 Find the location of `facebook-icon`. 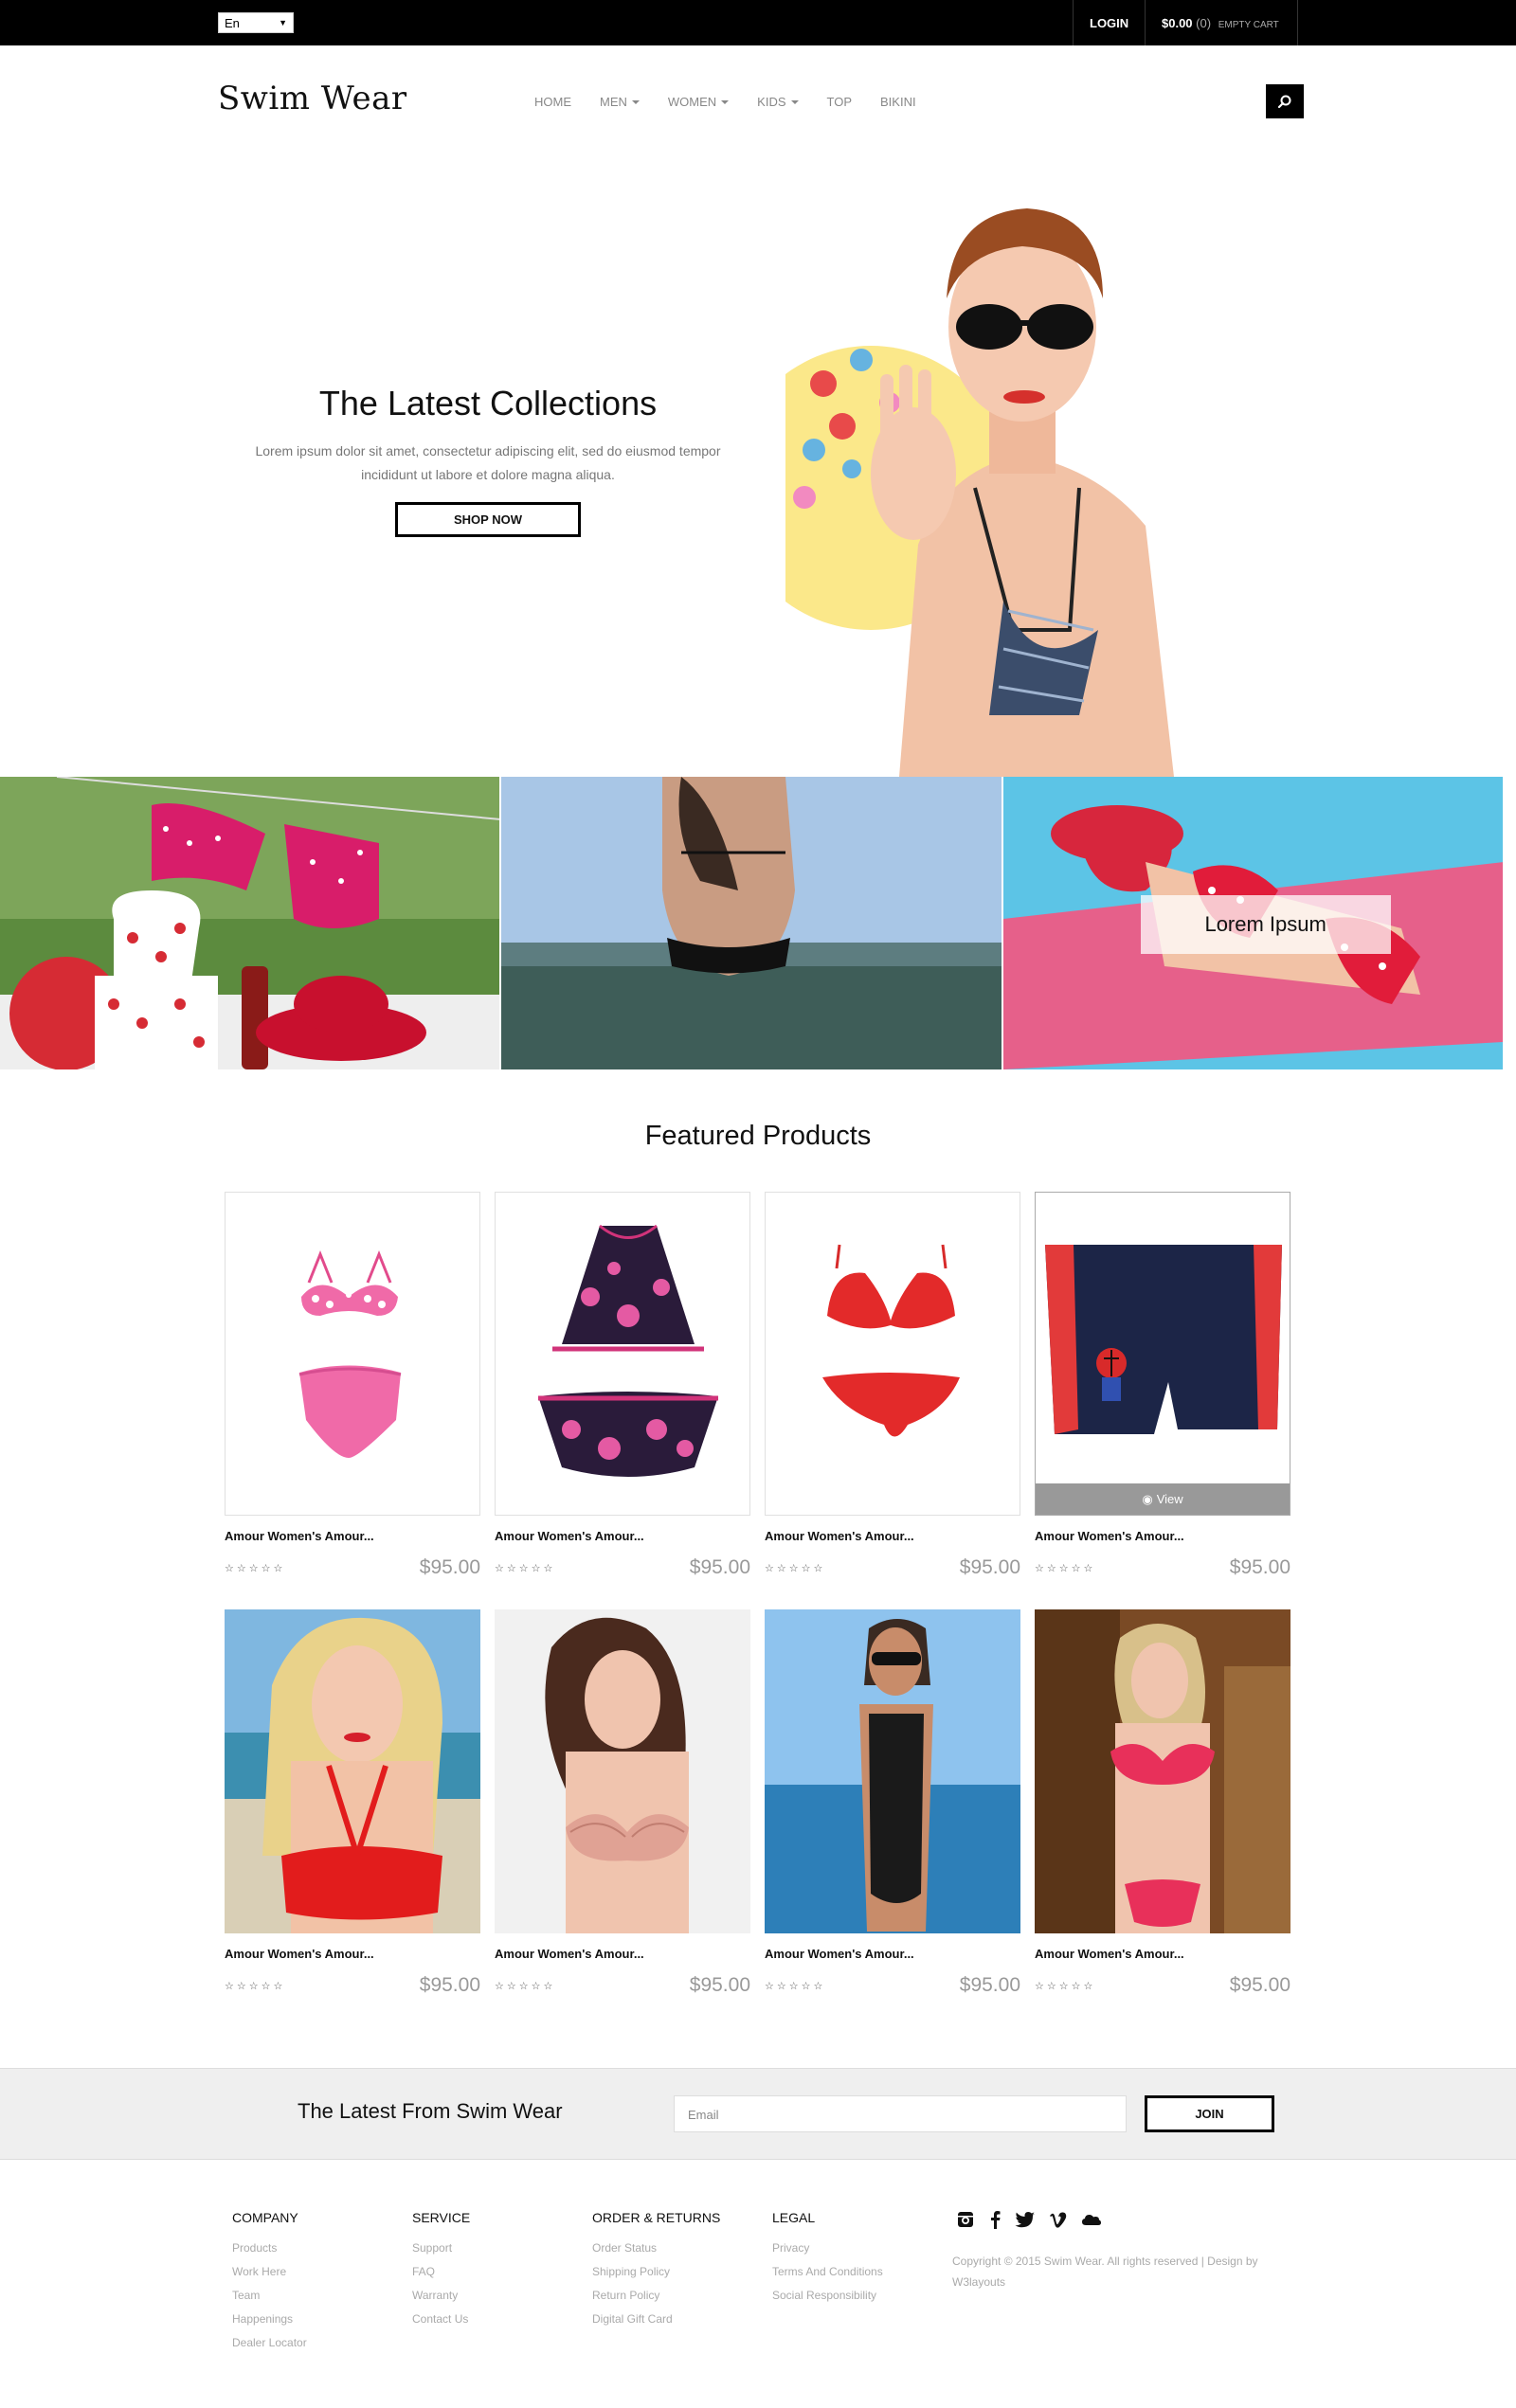

facebook-icon is located at coordinates (995, 2219).